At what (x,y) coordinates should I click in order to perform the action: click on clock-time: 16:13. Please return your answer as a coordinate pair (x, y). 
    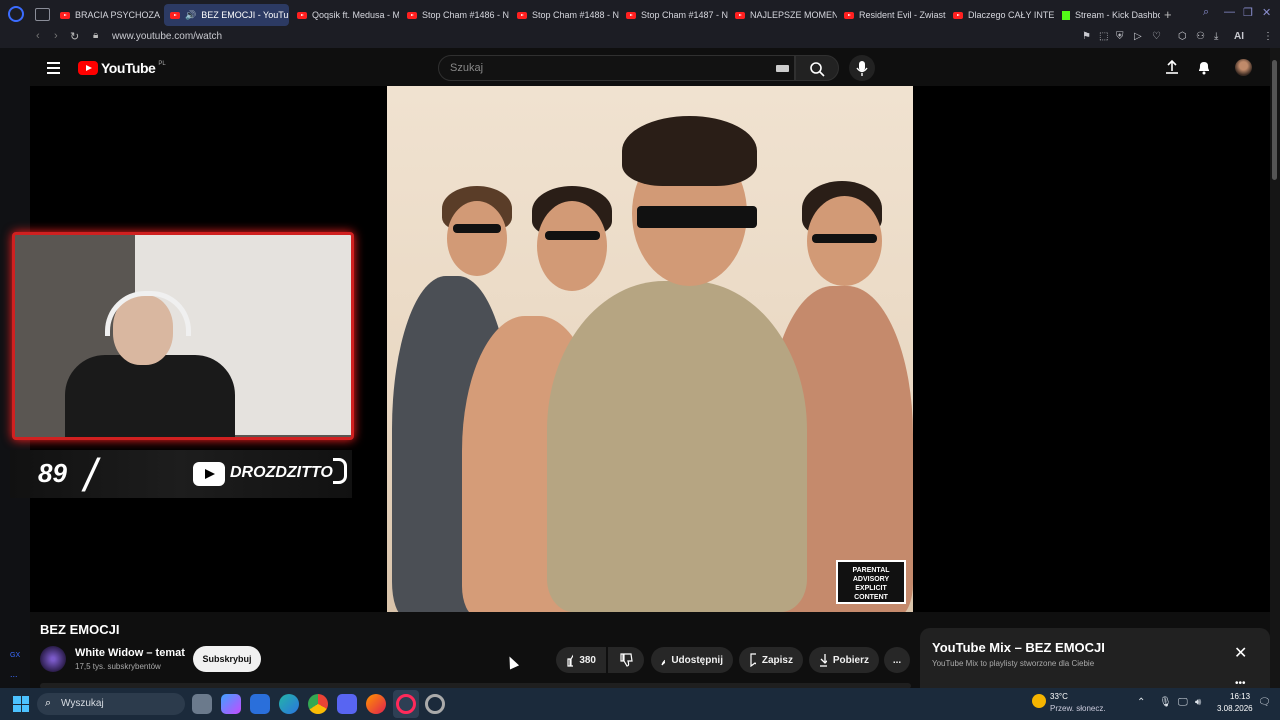
    Looking at the image, I should click on (1240, 696).